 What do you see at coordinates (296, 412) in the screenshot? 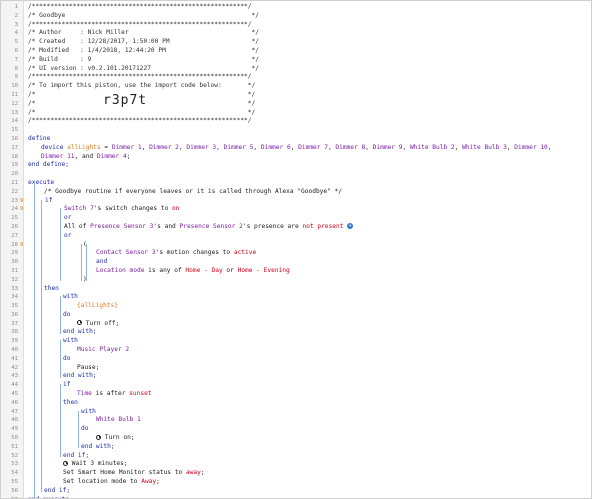
I see `code-line: 47 with` at bounding box center [296, 412].